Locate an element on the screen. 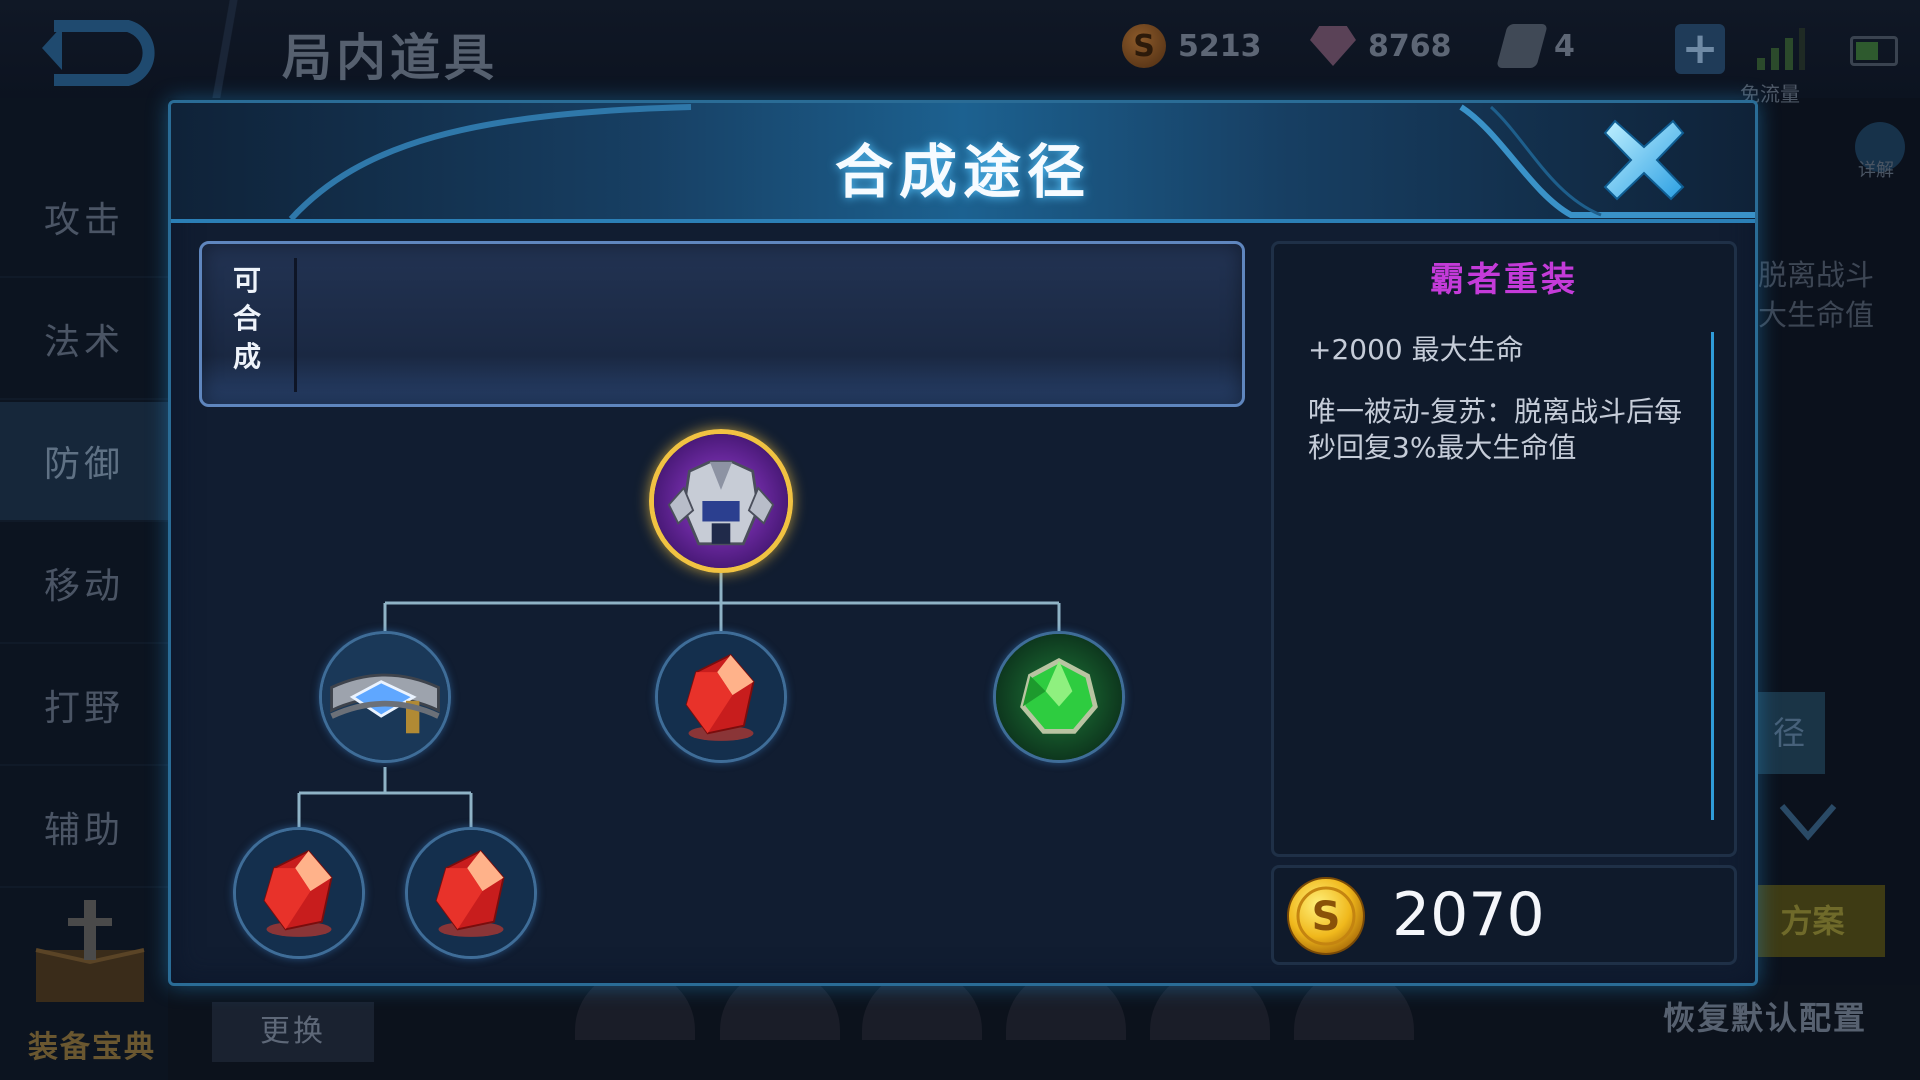 This screenshot has height=1080, width=1920. restore-default-button: 恢复默认配置 is located at coordinates (1765, 1018).